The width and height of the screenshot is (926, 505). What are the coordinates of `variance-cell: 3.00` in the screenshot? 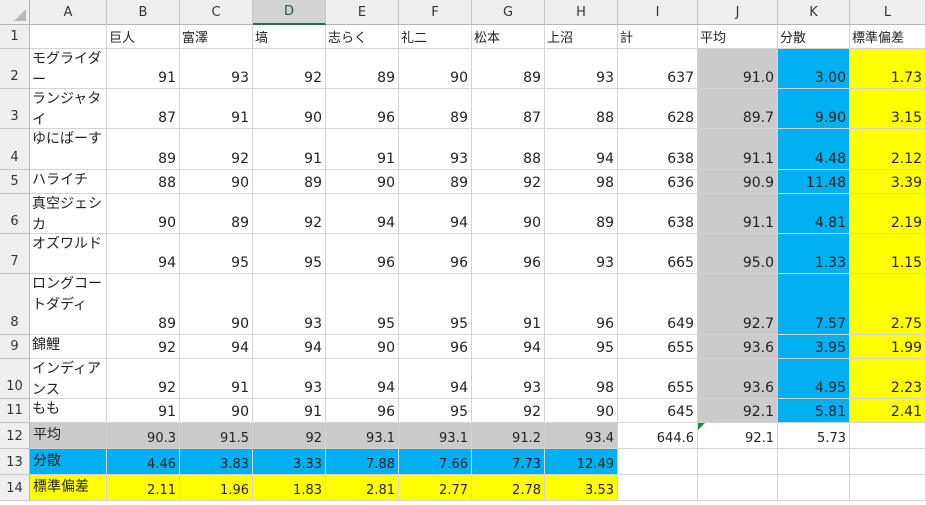 It's located at (814, 69).